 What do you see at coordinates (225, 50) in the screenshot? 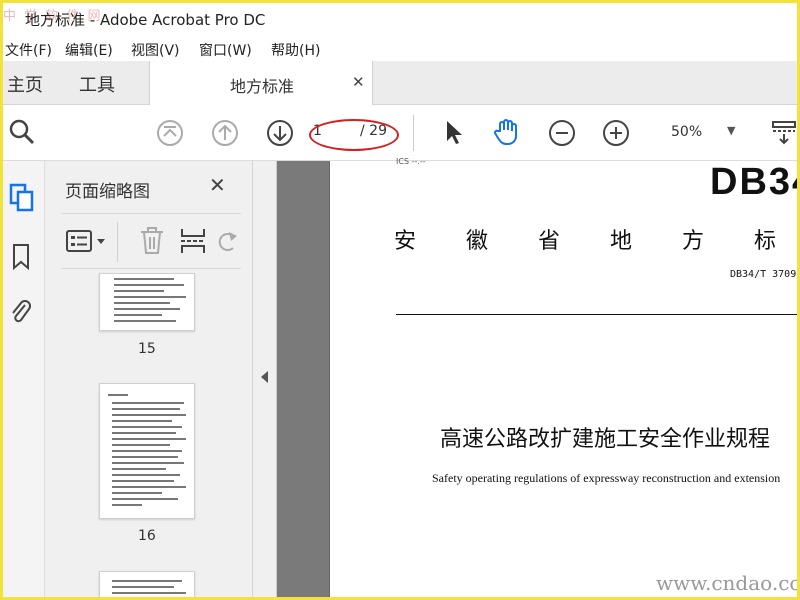
I see `menu-window: 窗口(W)` at bounding box center [225, 50].